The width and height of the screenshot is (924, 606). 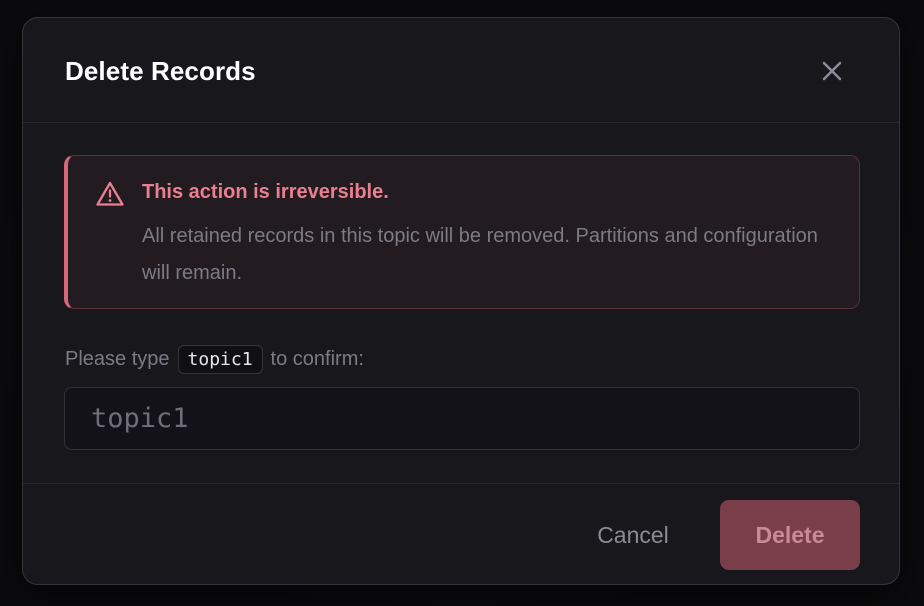 I want to click on close-button, so click(x=832, y=71).